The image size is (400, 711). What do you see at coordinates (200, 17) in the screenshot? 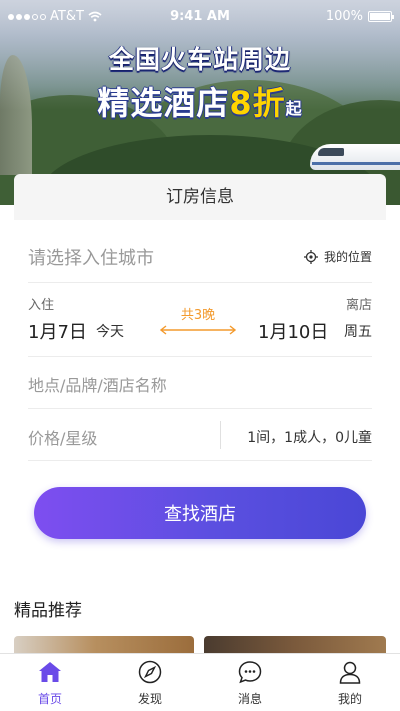
I see `status-bar: AT&T 9:41 AM 100%` at bounding box center [200, 17].